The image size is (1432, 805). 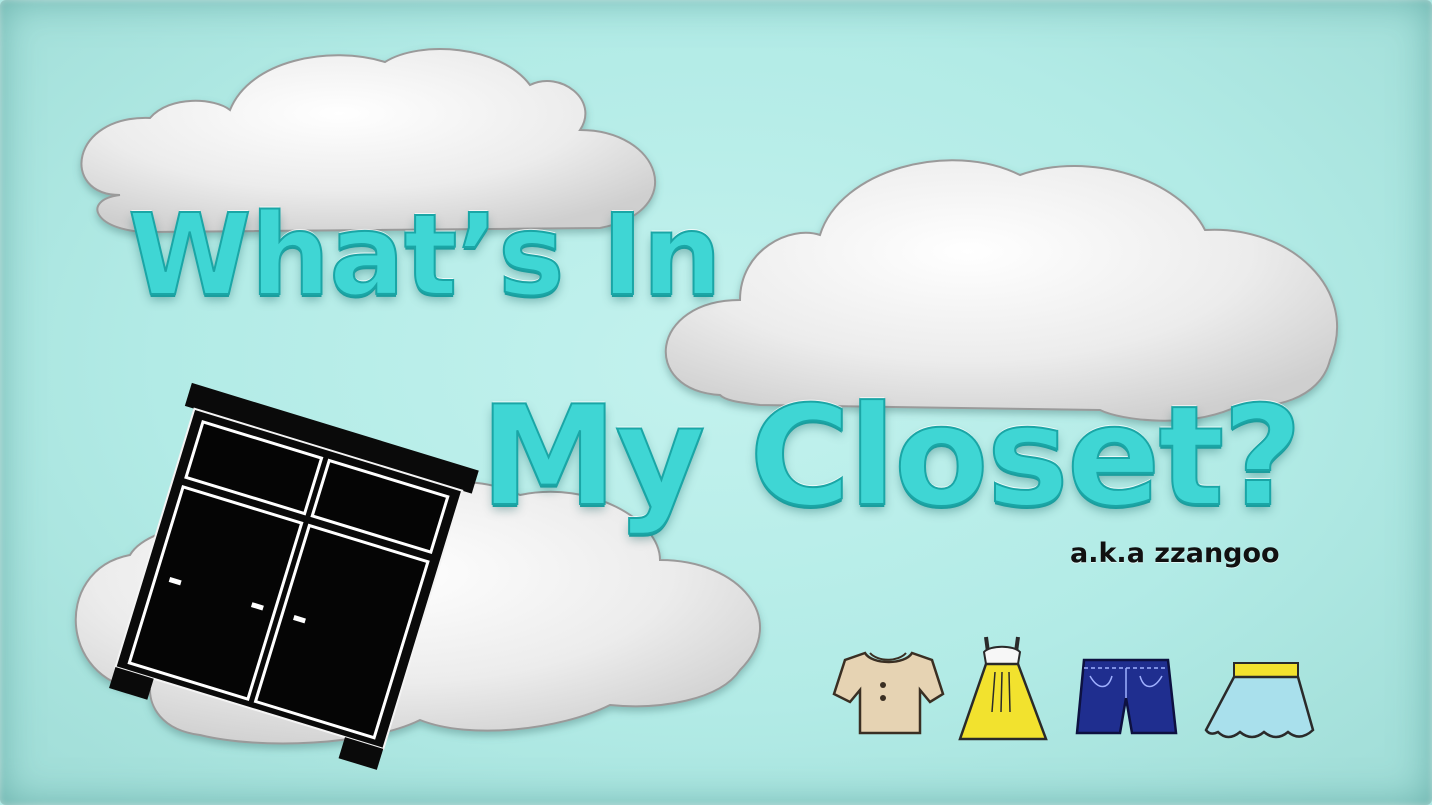 I want to click on closet-icon, so click(x=294, y=576).